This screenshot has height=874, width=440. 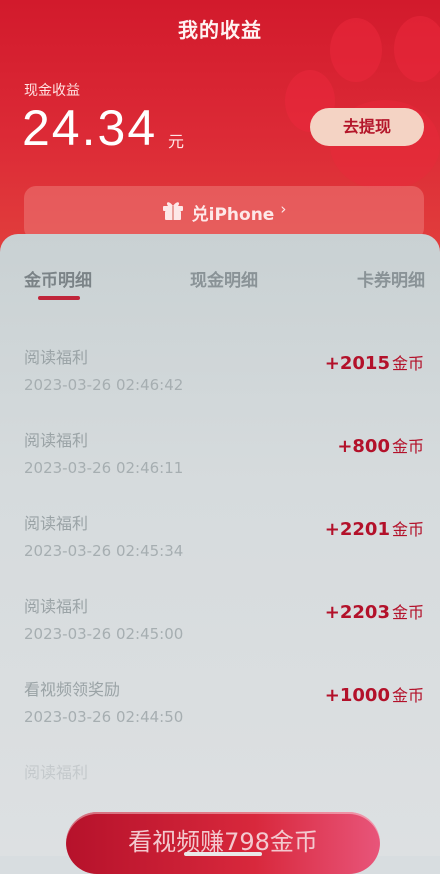 I want to click on gift-icon, so click(x=173, y=210).